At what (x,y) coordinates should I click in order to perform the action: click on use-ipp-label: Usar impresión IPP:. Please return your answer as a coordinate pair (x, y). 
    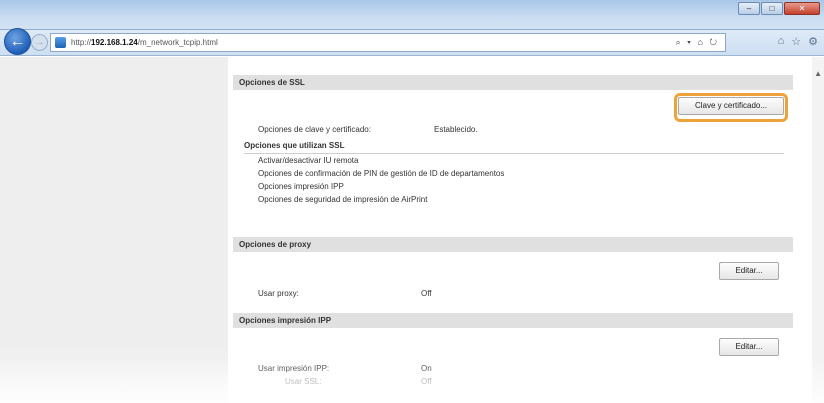
    Looking at the image, I should click on (294, 368).